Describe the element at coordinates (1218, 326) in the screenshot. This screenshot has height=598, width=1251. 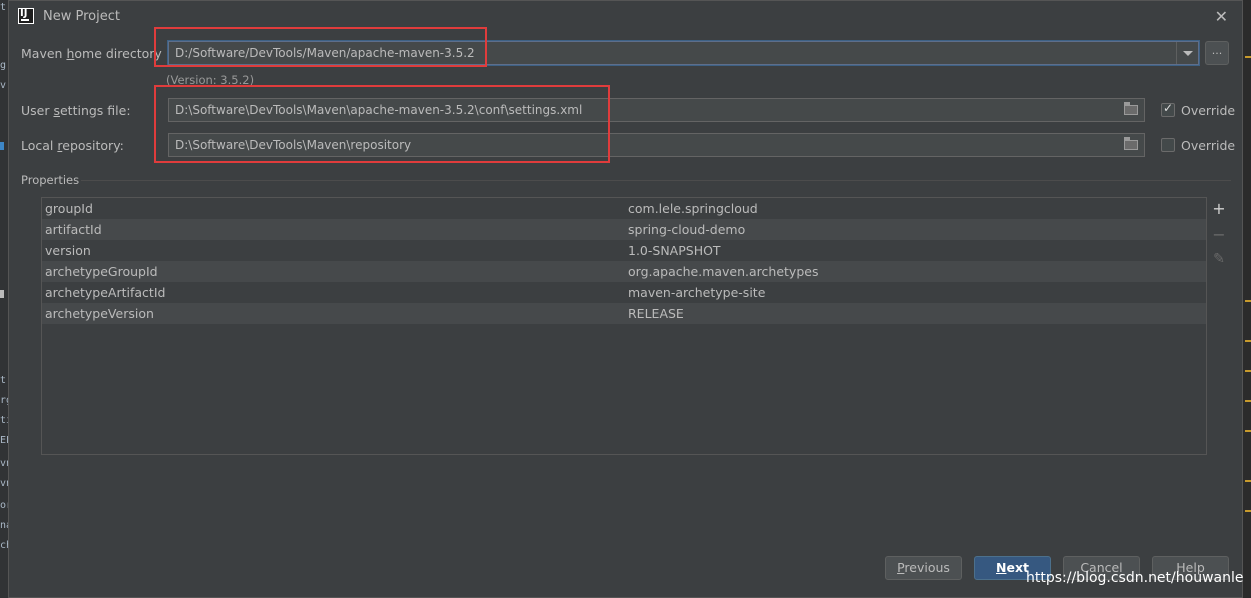
I see `properties-toolbar: + − ✎` at that location.